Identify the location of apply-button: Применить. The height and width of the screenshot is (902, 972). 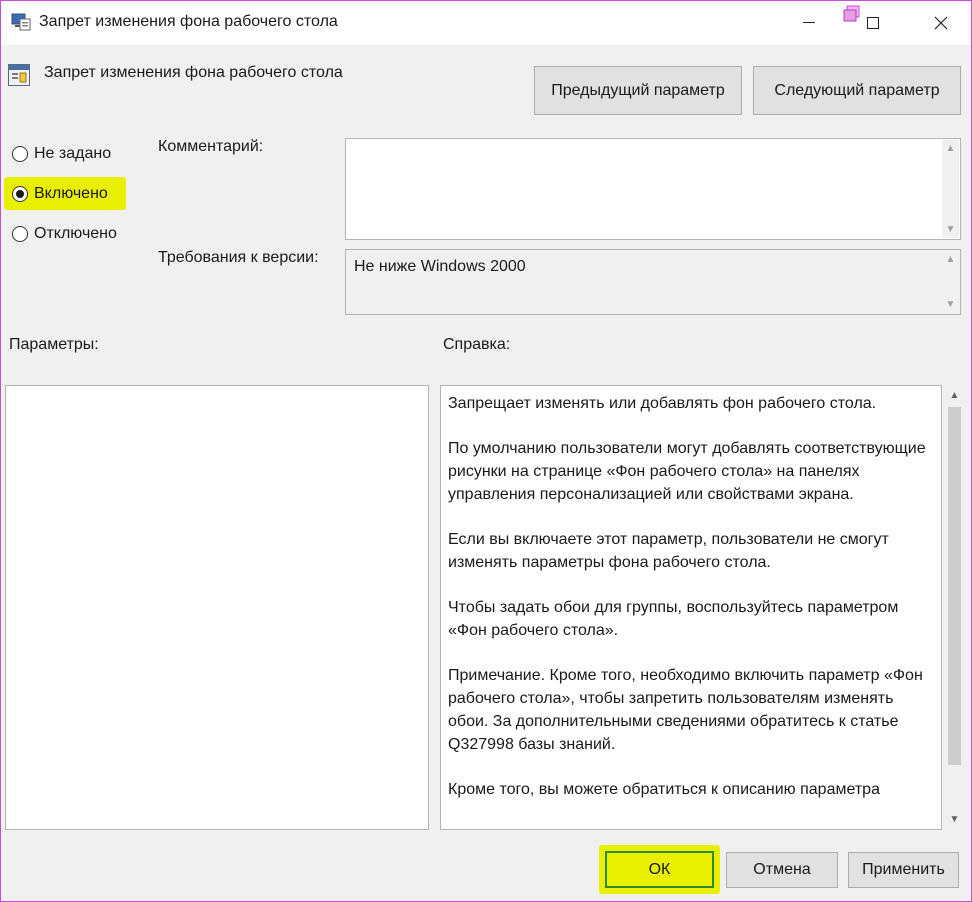
(903, 870).